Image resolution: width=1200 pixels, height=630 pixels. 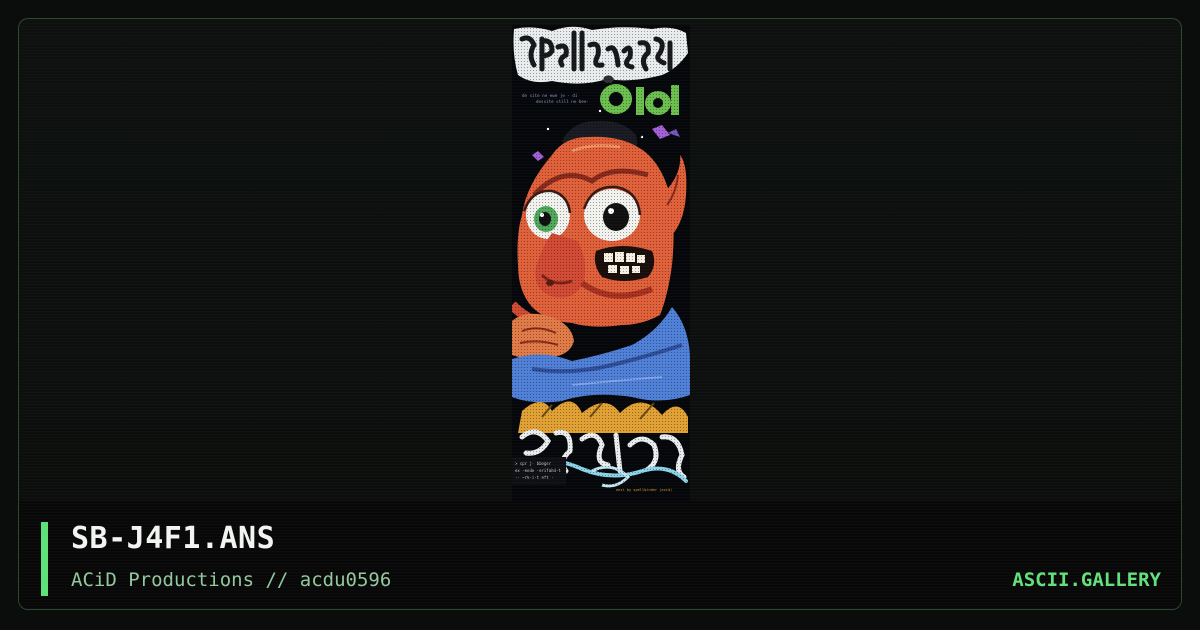 I want to click on accent-bar, so click(x=44, y=559).